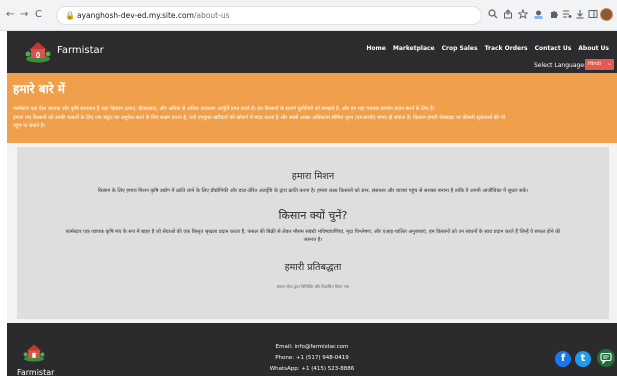 The image size is (617, 376). What do you see at coordinates (312, 347) in the screenshot?
I see `footer-email: Email: info@farmistar.com` at bounding box center [312, 347].